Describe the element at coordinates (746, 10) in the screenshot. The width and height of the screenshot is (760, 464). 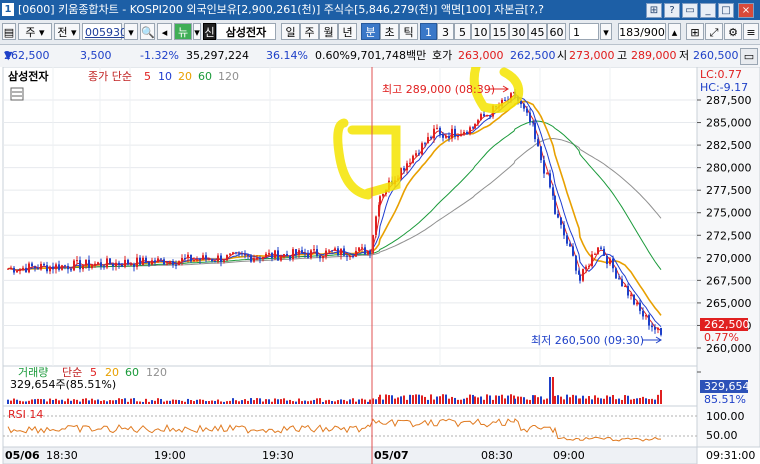
I see `close-icon: ×` at that location.